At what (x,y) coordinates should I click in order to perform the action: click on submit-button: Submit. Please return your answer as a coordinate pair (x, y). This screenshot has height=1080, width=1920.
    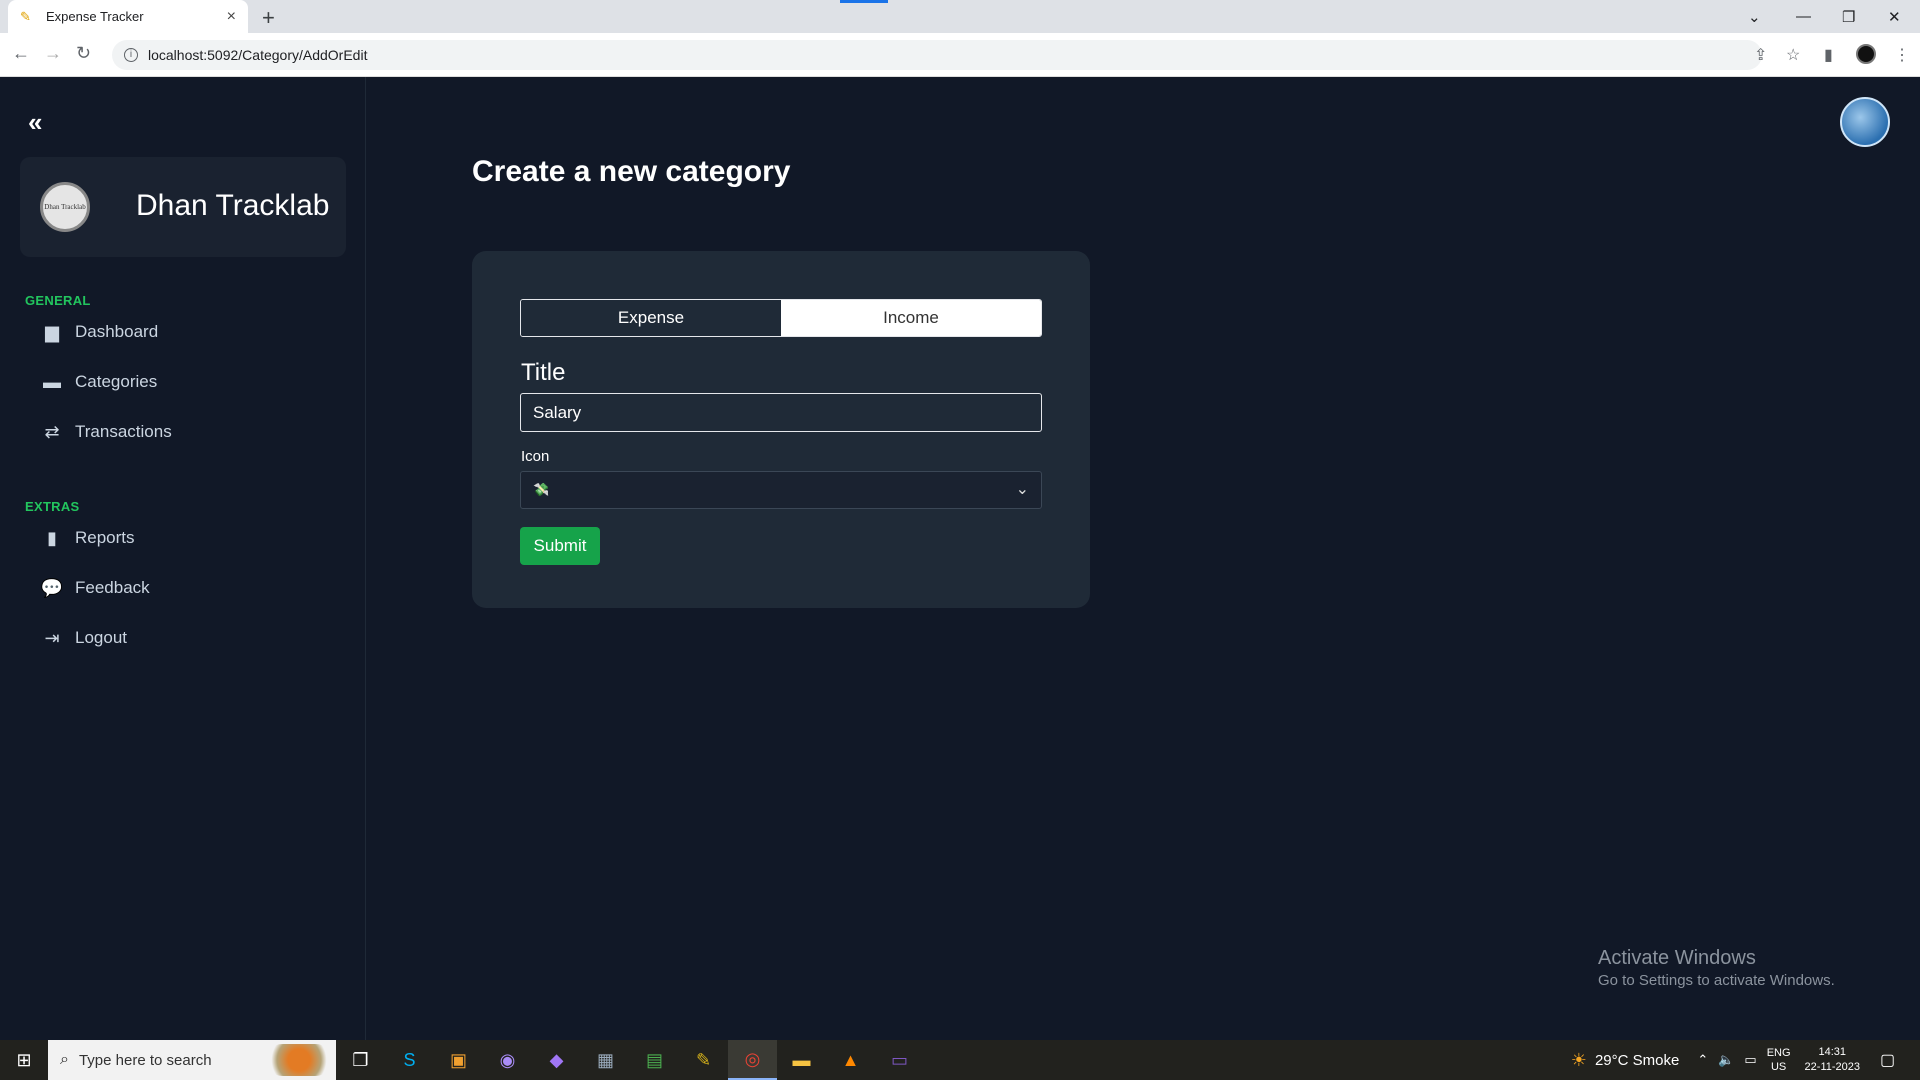
    Looking at the image, I should click on (560, 546).